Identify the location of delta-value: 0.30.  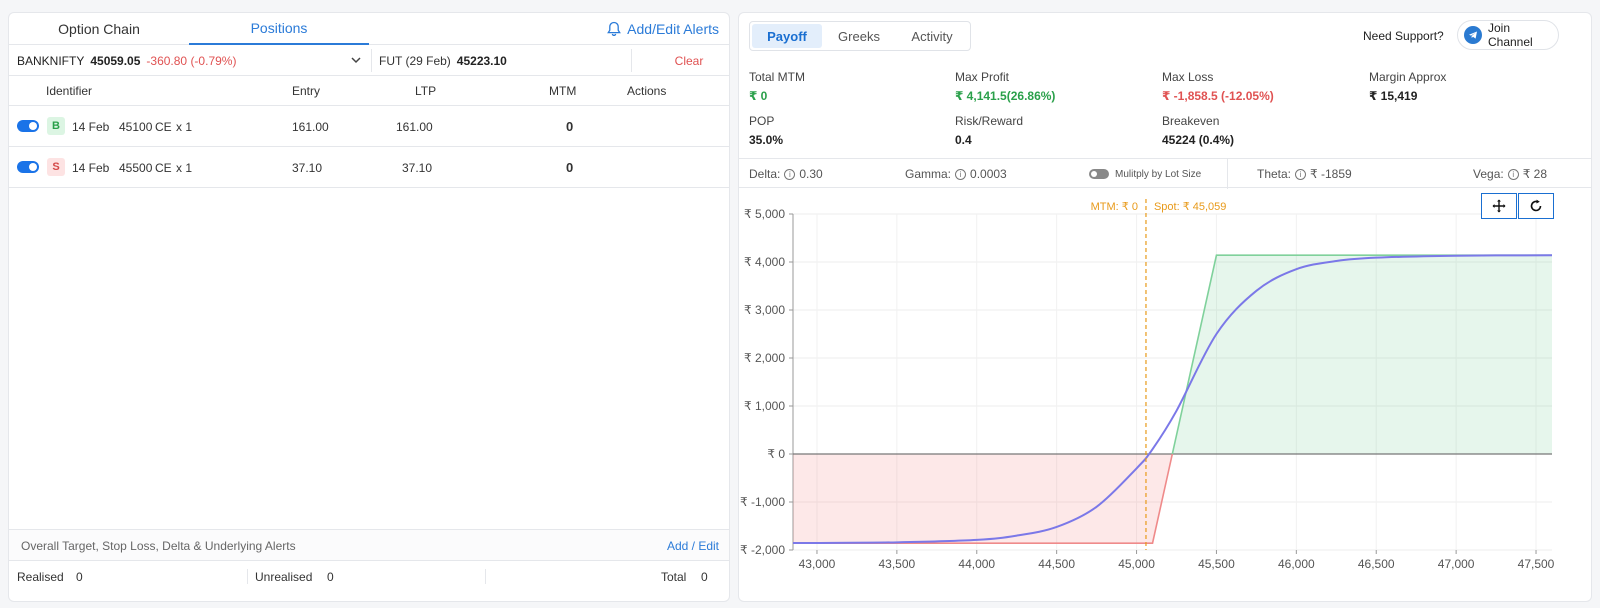
(811, 174).